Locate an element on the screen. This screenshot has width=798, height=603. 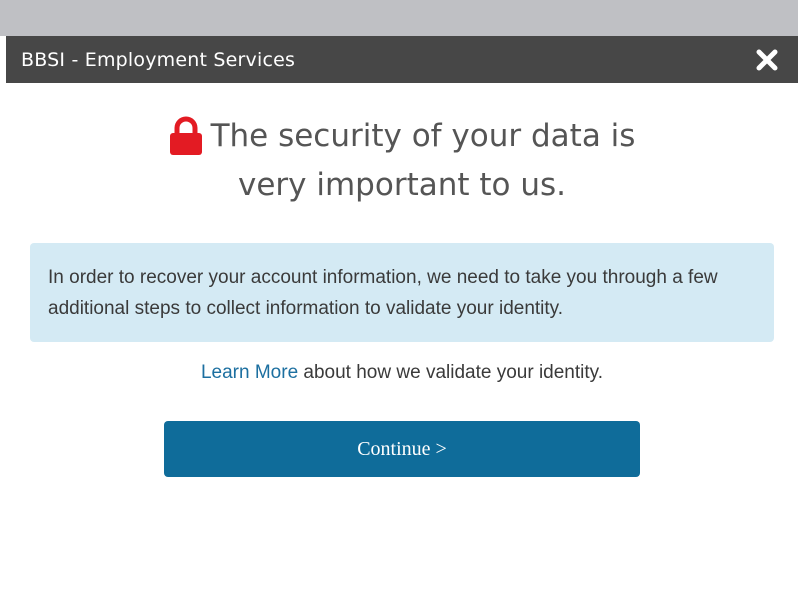
page-backdrop is located at coordinates (399, 18).